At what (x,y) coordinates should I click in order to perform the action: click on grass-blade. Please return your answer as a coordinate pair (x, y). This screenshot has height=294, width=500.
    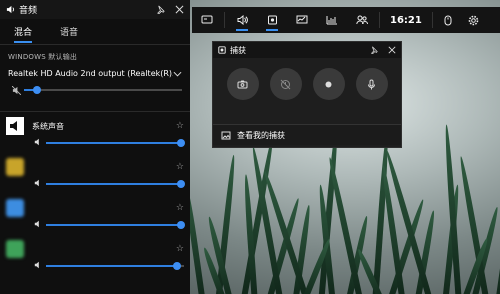
    Looking at the image, I should click on (497, 234).